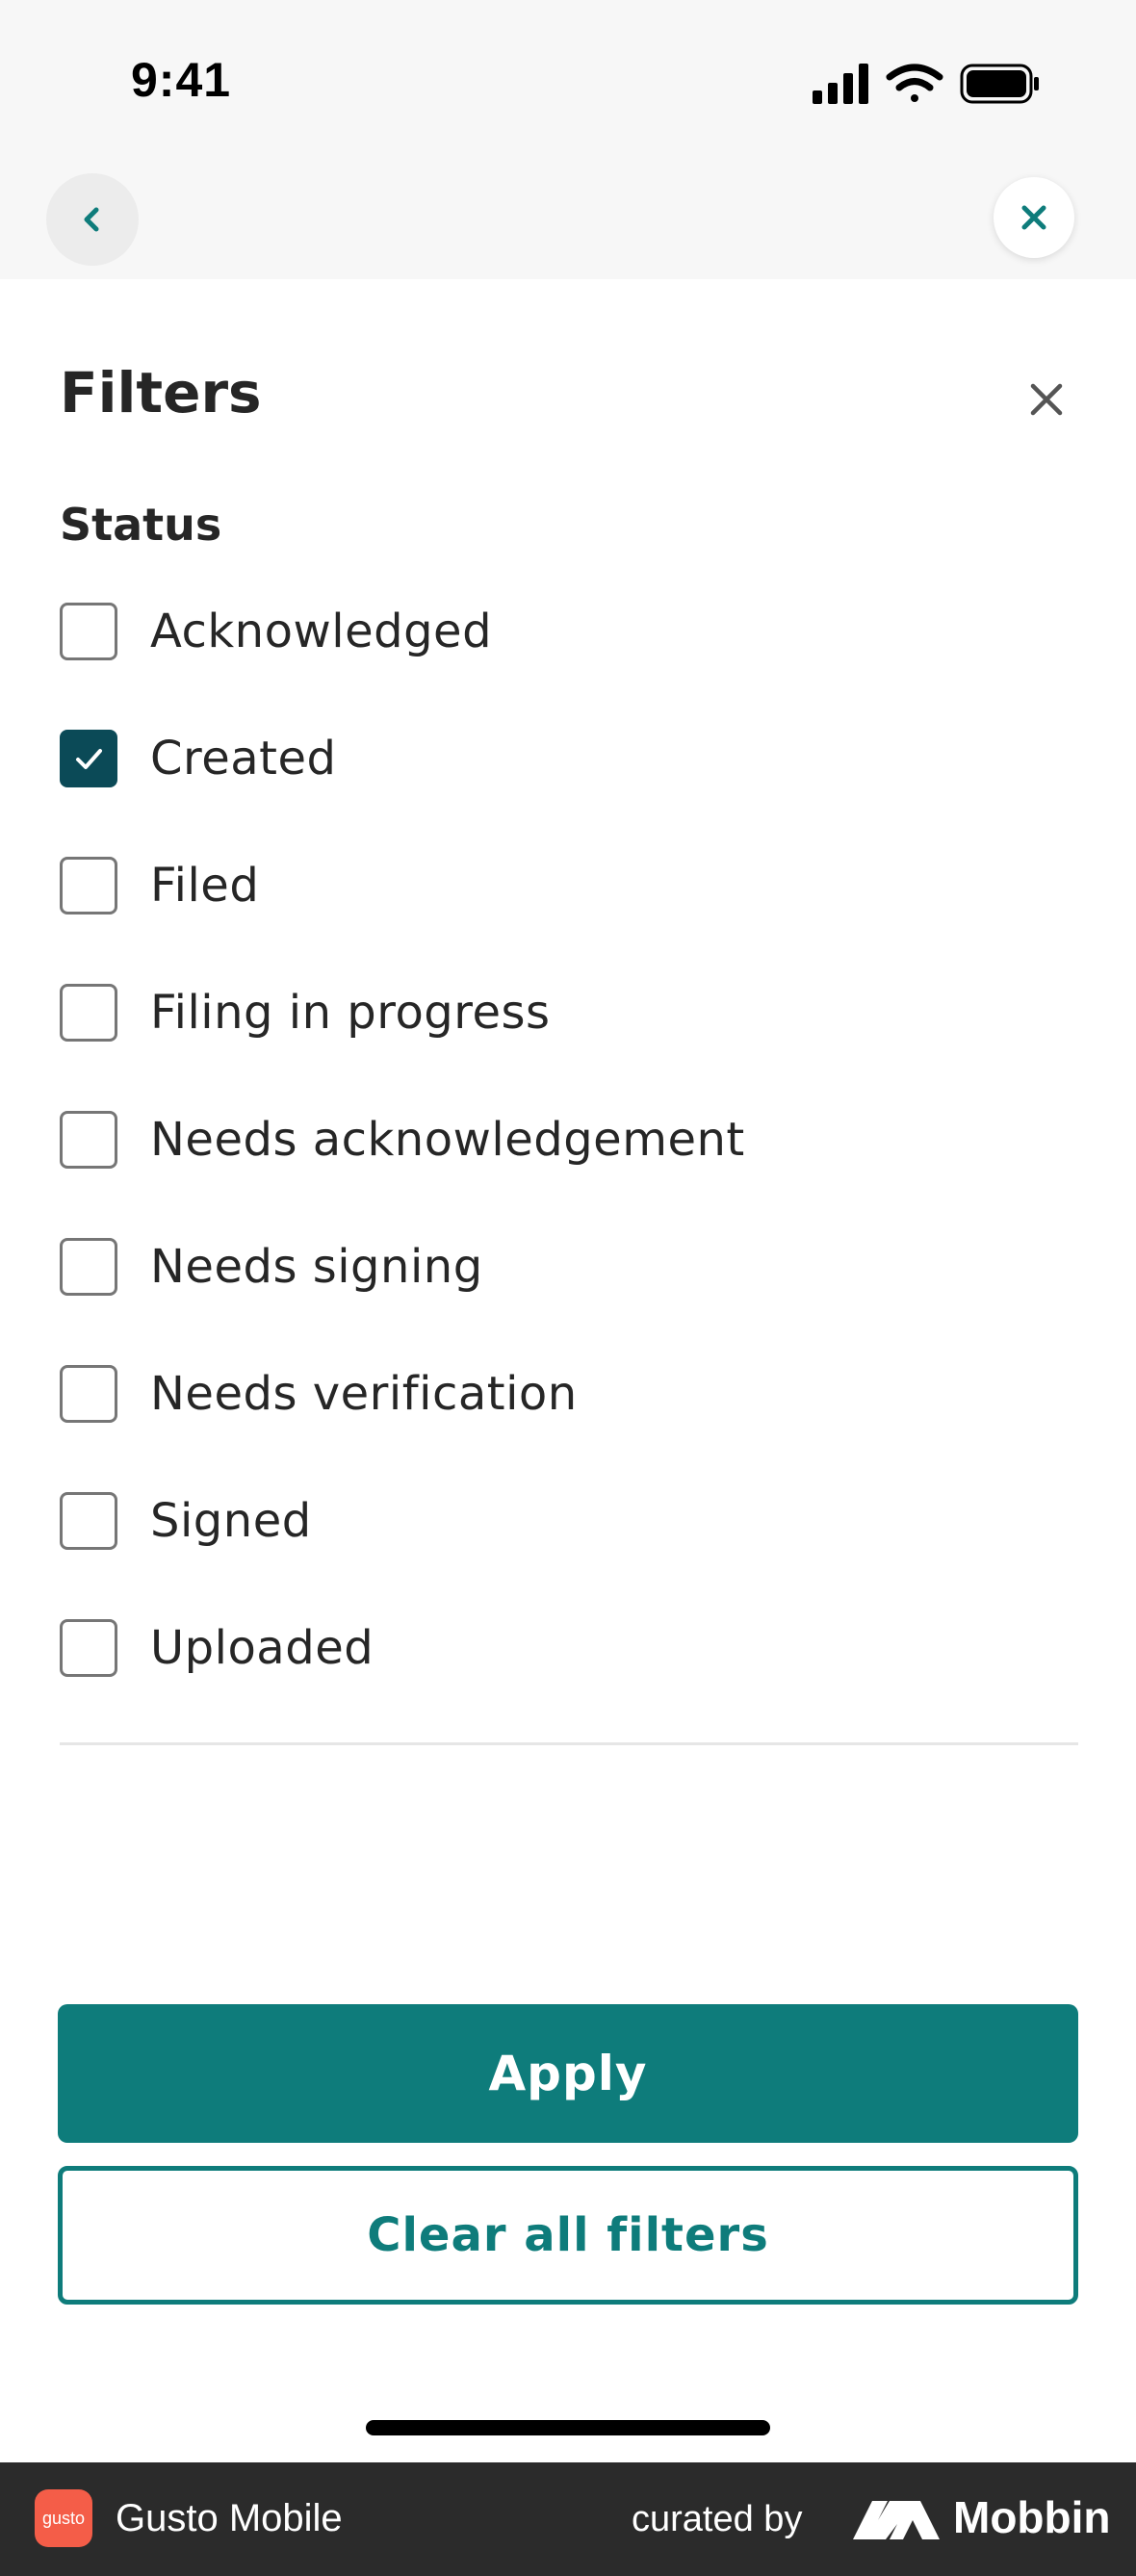  What do you see at coordinates (182, 80) in the screenshot?
I see `status-time: 9:41` at bounding box center [182, 80].